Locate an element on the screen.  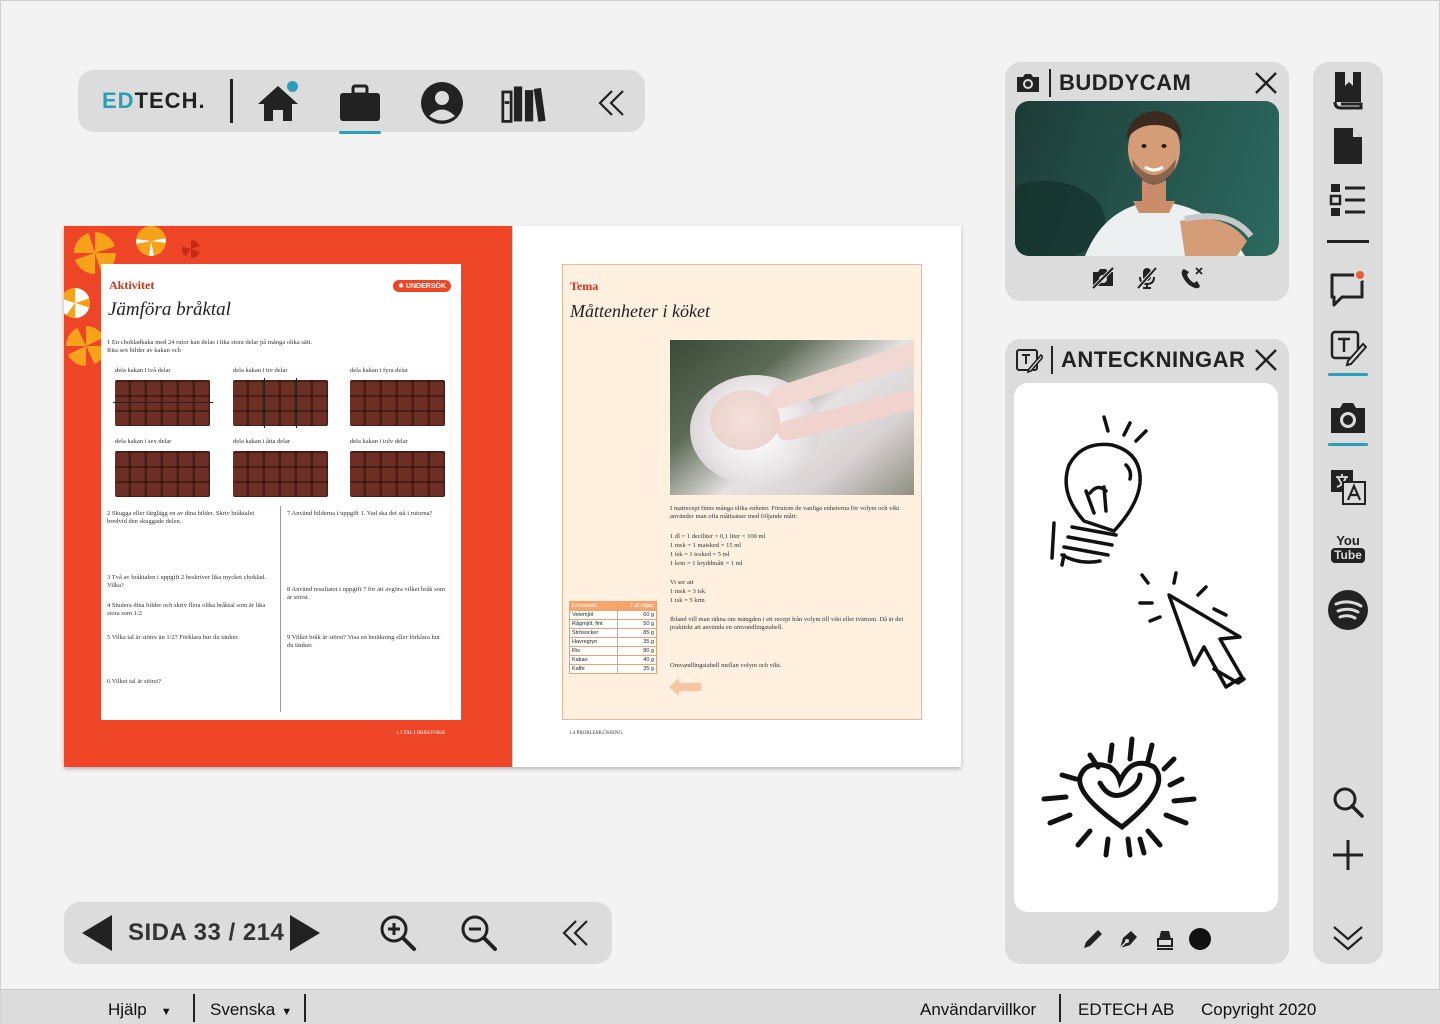
plus-icon is located at coordinates (1348, 855).